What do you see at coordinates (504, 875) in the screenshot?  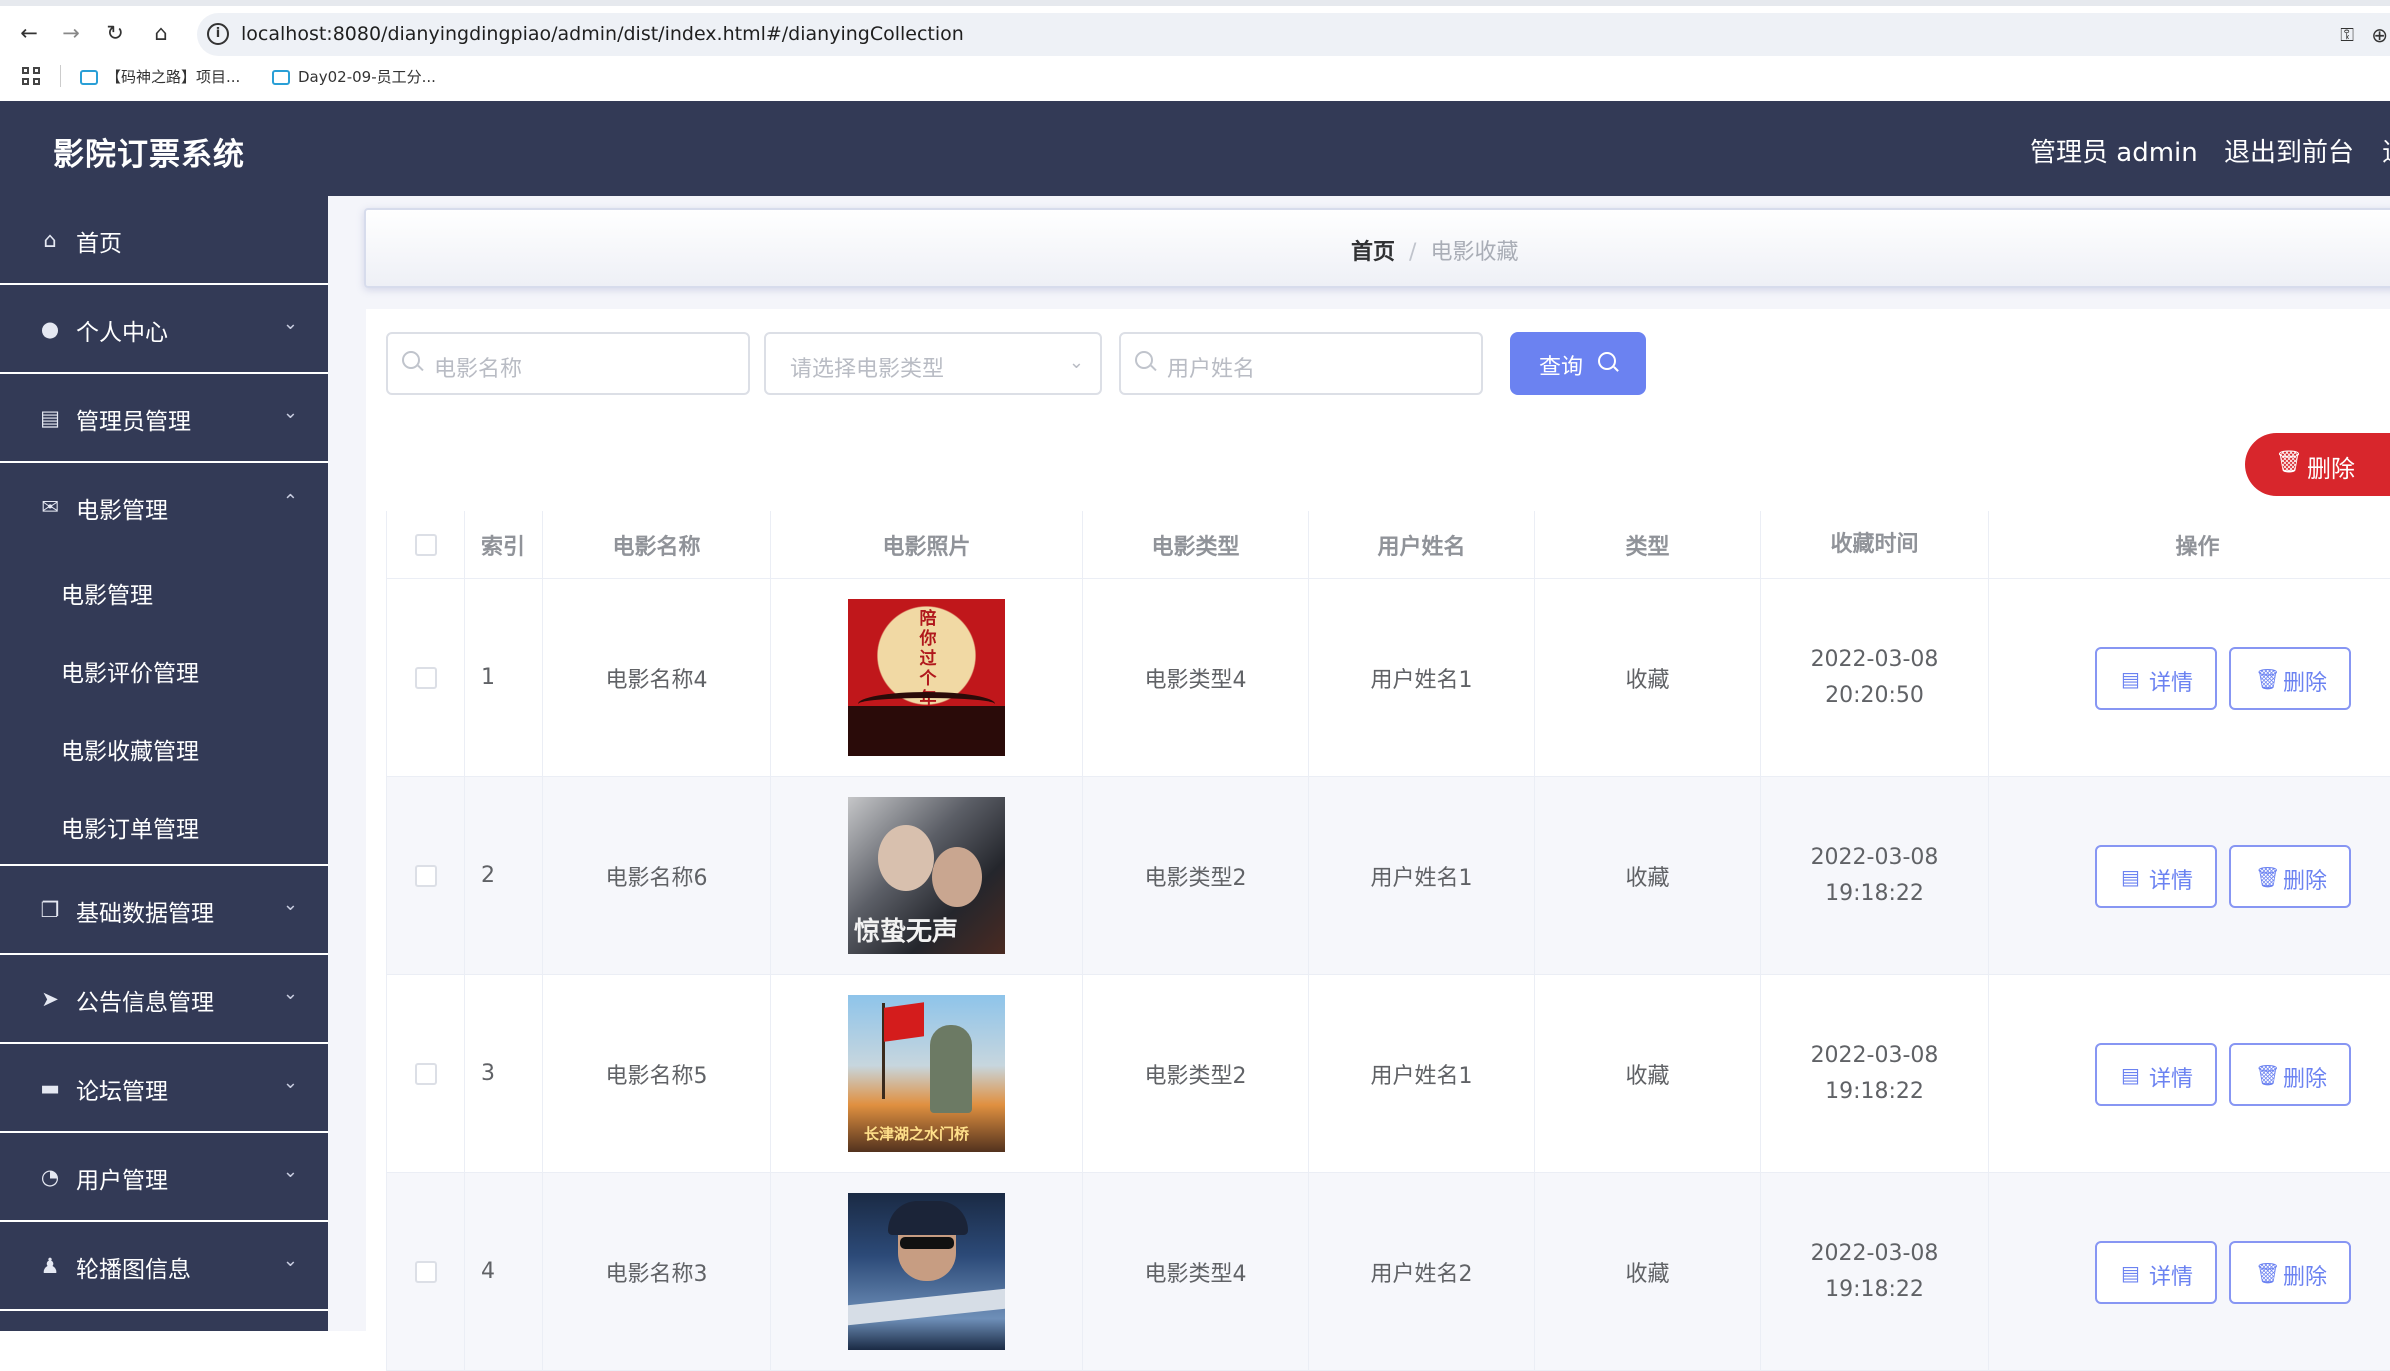 I see `cell-index: 2` at bounding box center [504, 875].